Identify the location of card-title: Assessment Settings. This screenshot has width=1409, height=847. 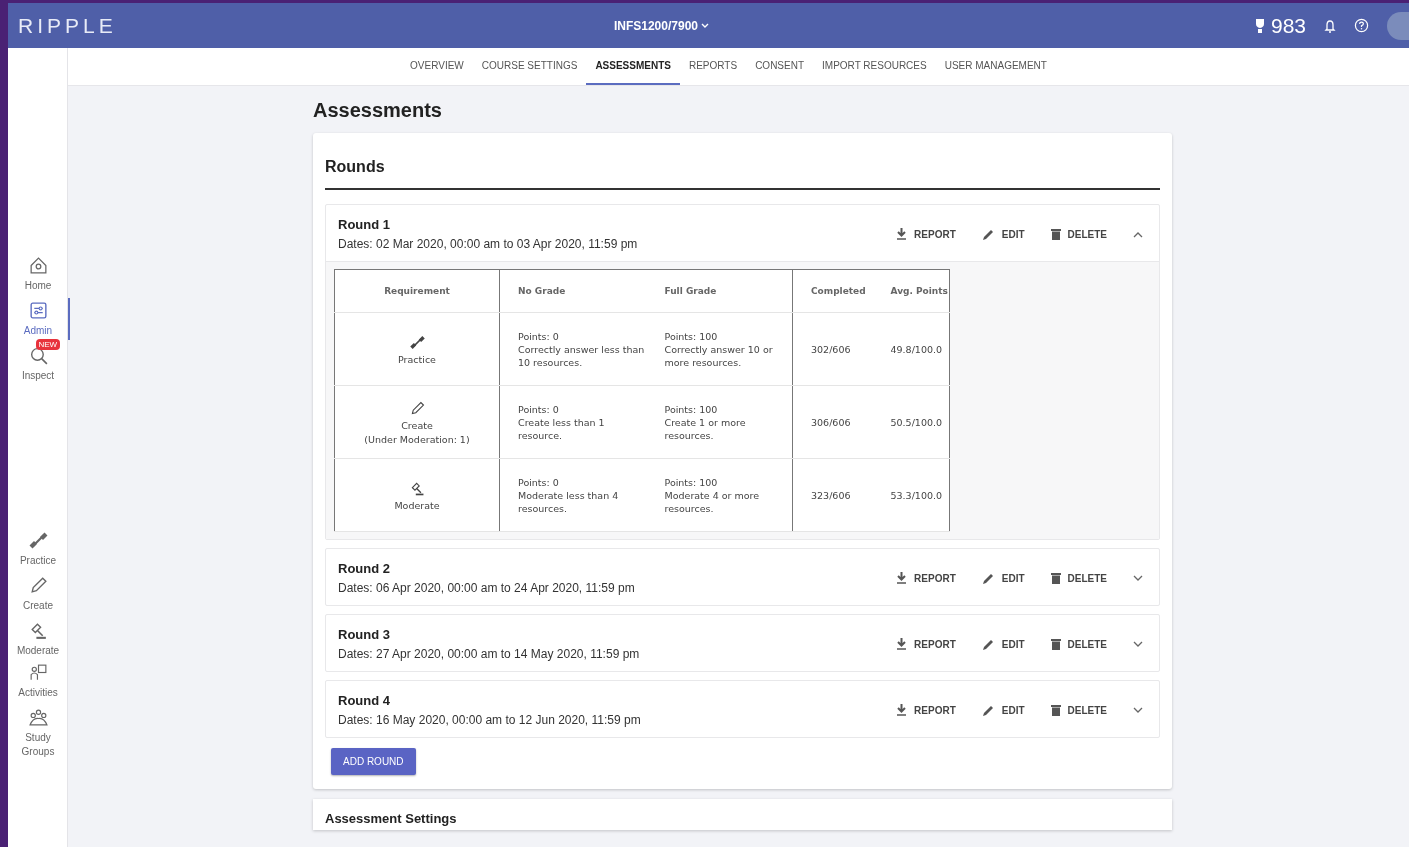
(391, 818).